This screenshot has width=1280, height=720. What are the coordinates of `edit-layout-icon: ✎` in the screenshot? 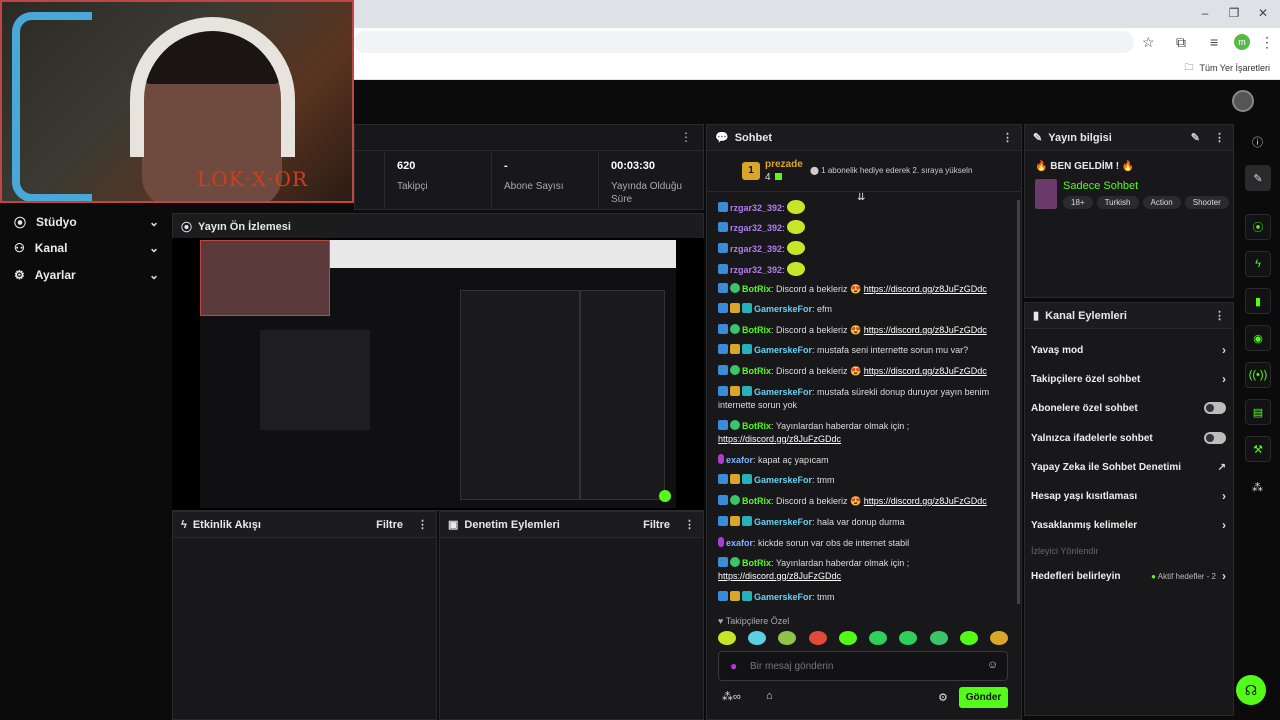 It's located at (1258, 178).